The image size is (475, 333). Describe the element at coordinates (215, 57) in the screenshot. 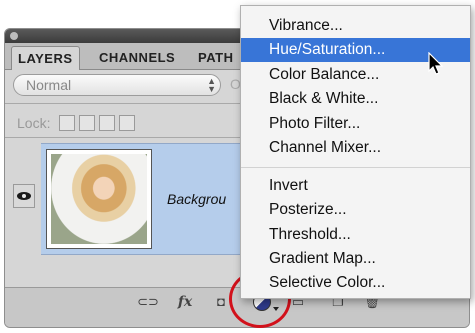

I see `tab-paths: PATH` at that location.